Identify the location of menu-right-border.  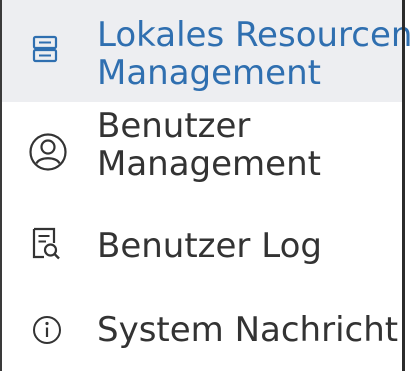
(403, 185).